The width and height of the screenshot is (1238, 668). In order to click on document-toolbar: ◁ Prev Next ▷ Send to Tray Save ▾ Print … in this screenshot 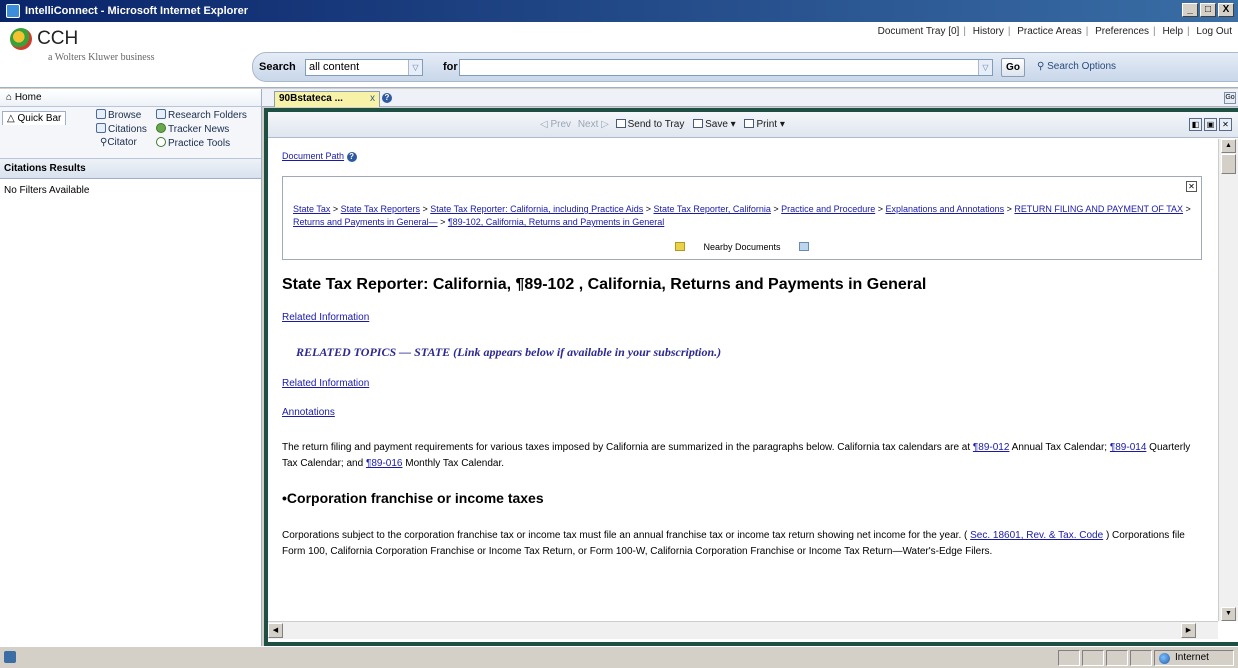, I will do `click(753, 125)`.